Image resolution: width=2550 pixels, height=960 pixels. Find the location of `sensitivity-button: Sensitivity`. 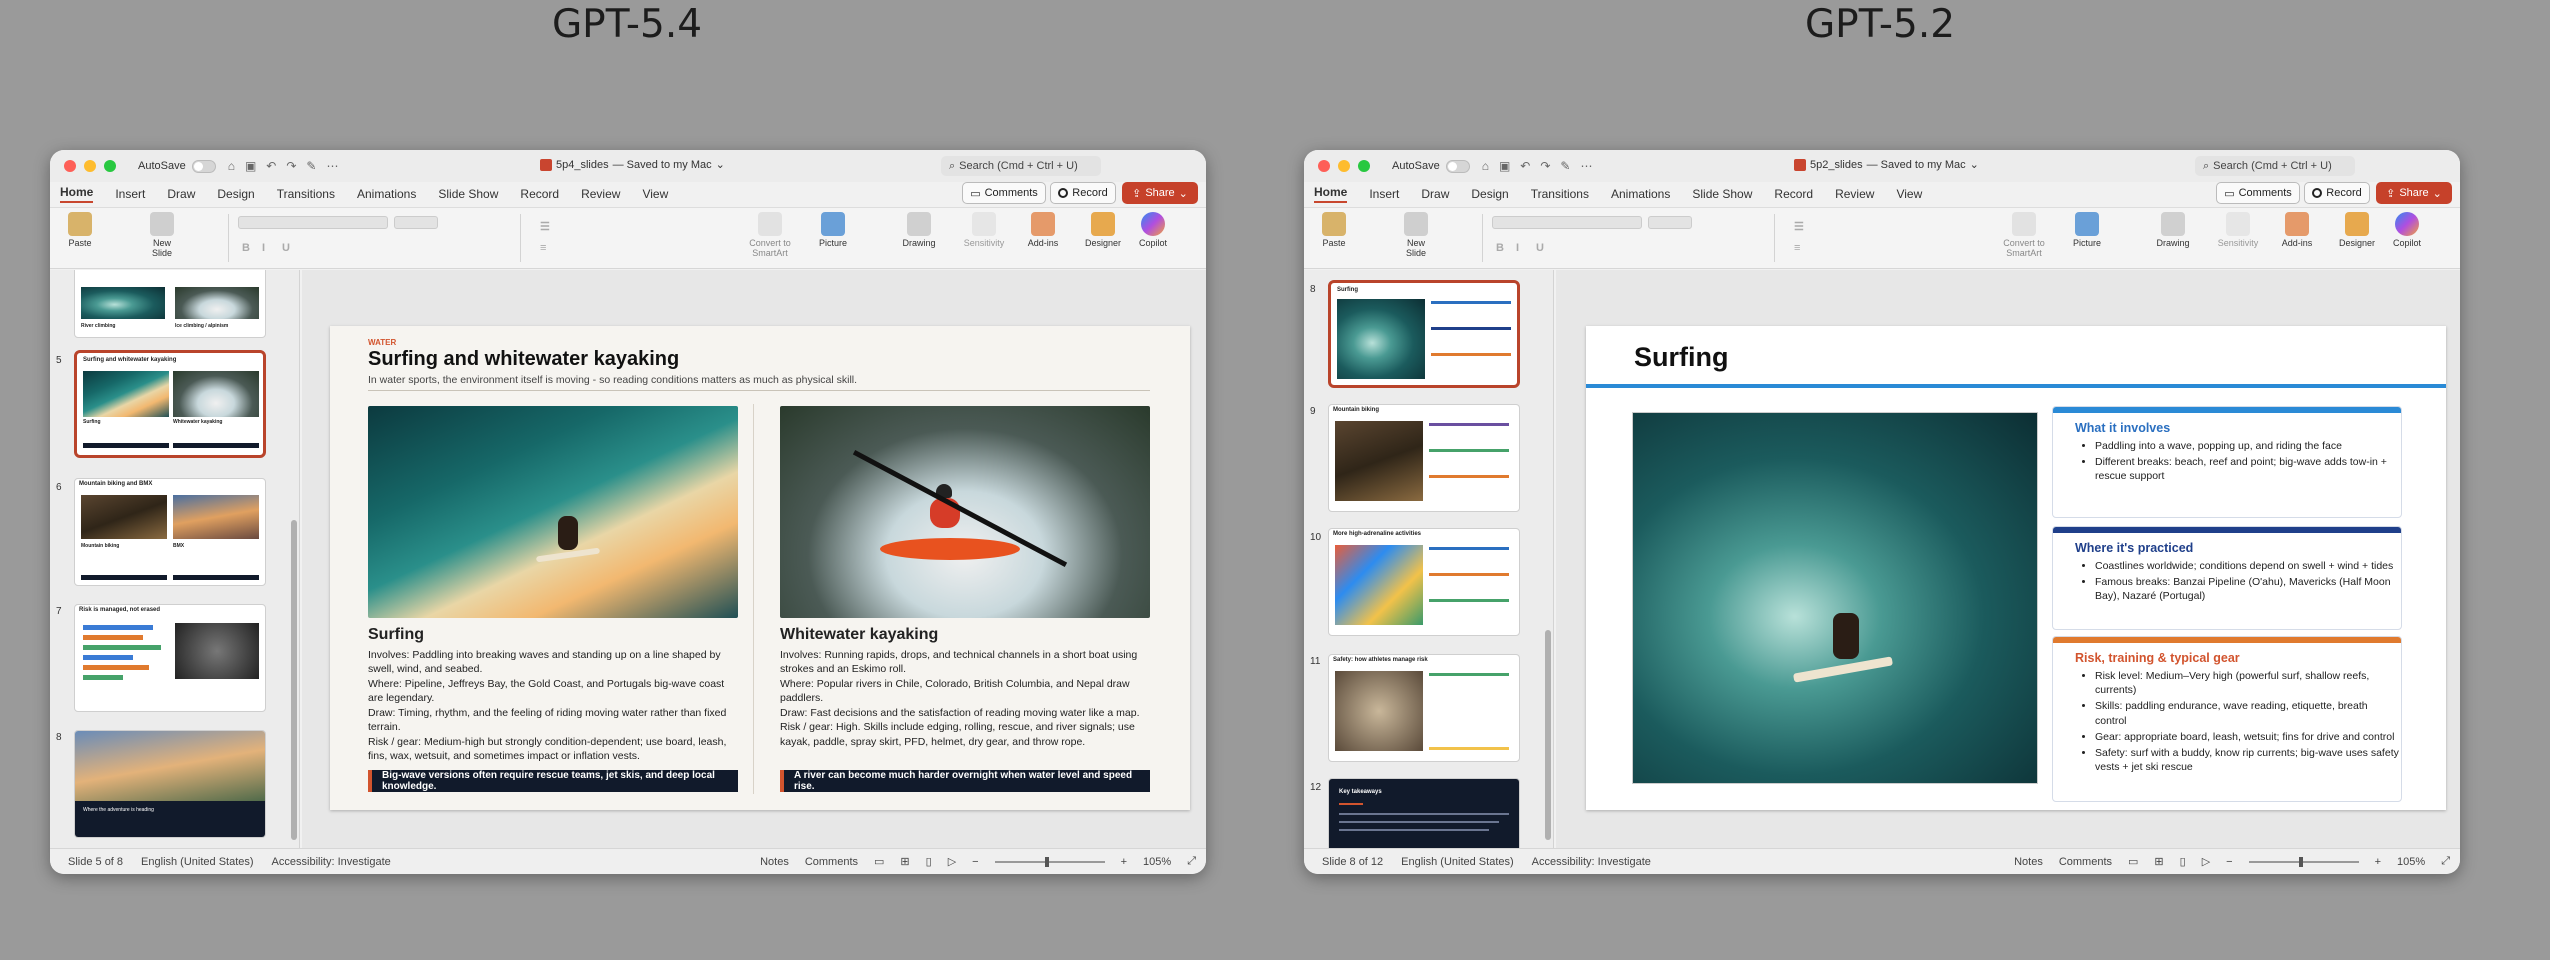

sensitivity-button: Sensitivity is located at coordinates (2238, 230).